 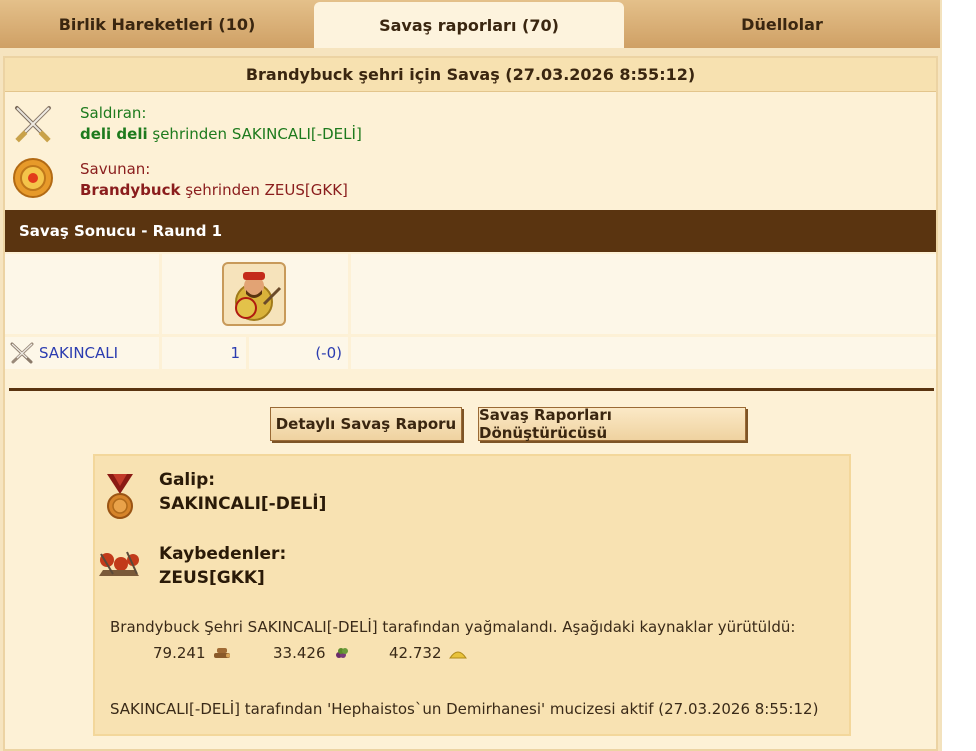 I want to click on attacker-label: Saldıran:, so click(x=113, y=113).